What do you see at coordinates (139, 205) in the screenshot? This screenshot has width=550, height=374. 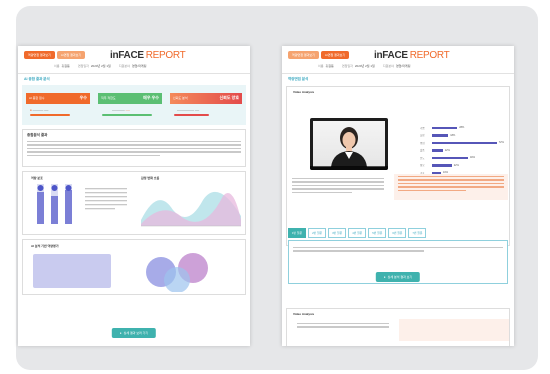 I see `charts-graphic` at bounding box center [139, 205].